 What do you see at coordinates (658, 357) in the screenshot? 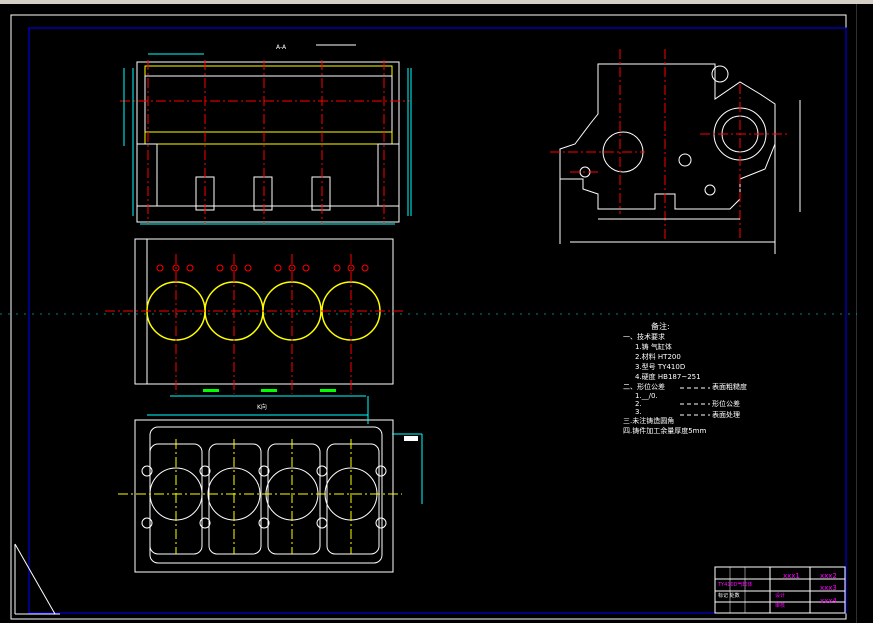
I see `note-2: 2.材料 HT200` at bounding box center [658, 357].